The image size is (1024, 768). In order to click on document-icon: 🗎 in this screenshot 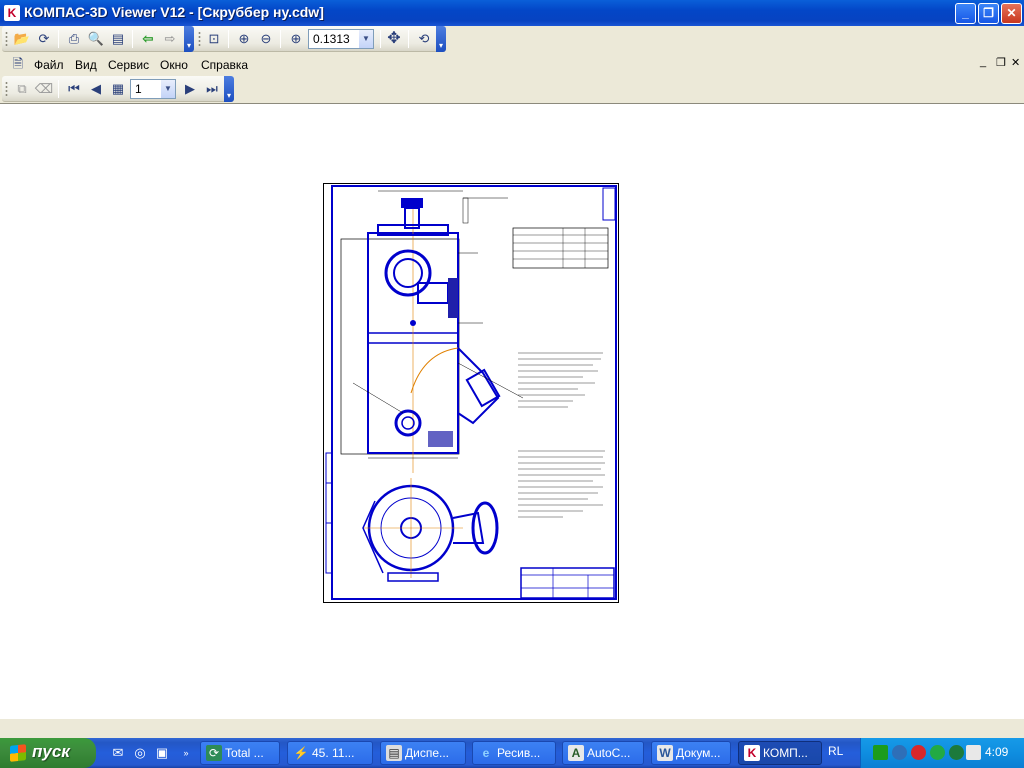, I will do `click(18, 64)`.